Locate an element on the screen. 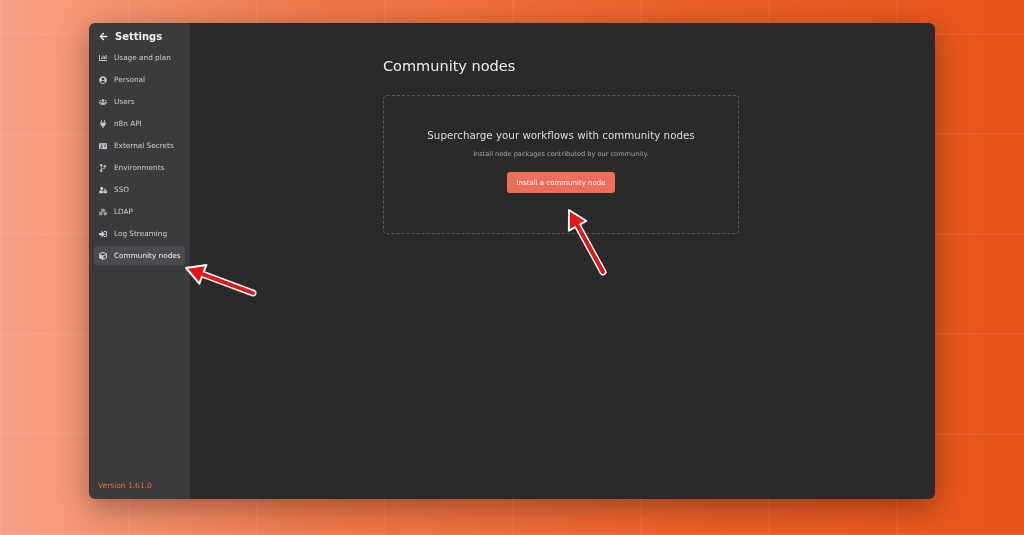  sidebar-title: Settings is located at coordinates (139, 36).